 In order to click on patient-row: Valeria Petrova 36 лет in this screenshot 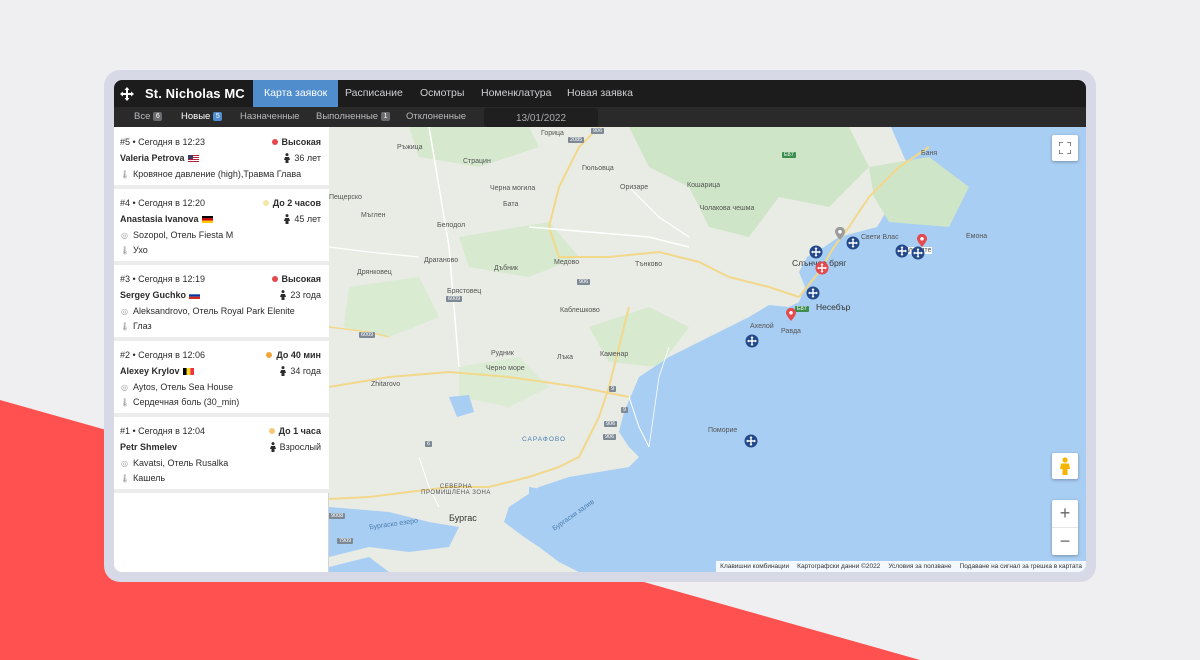, I will do `click(220, 158)`.